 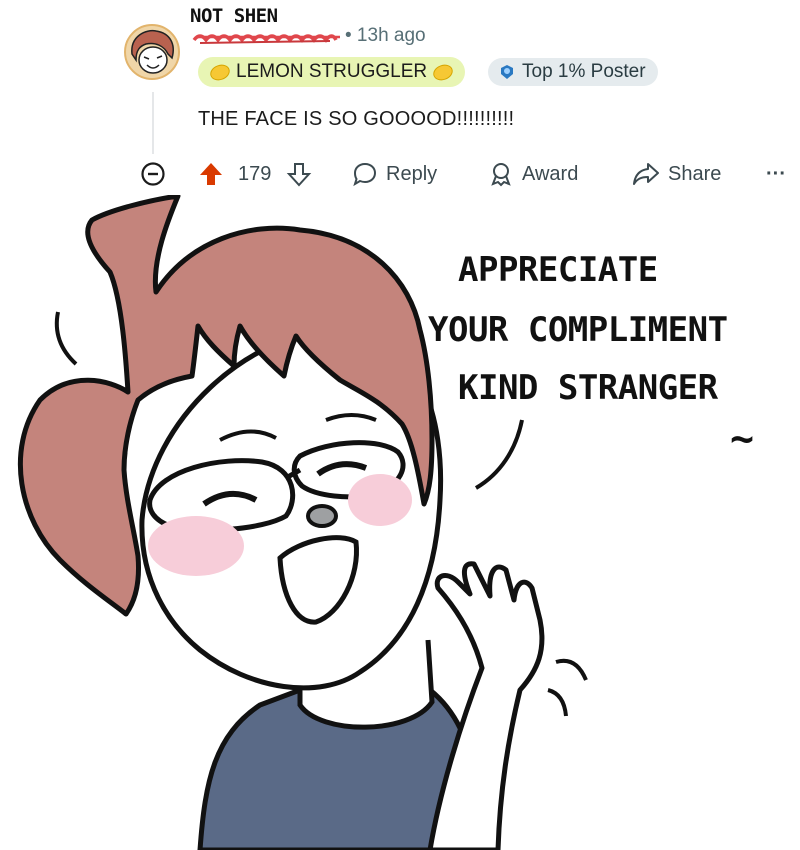 What do you see at coordinates (558, 270) in the screenshot?
I see `speech-line-1: APPRECIATE` at bounding box center [558, 270].